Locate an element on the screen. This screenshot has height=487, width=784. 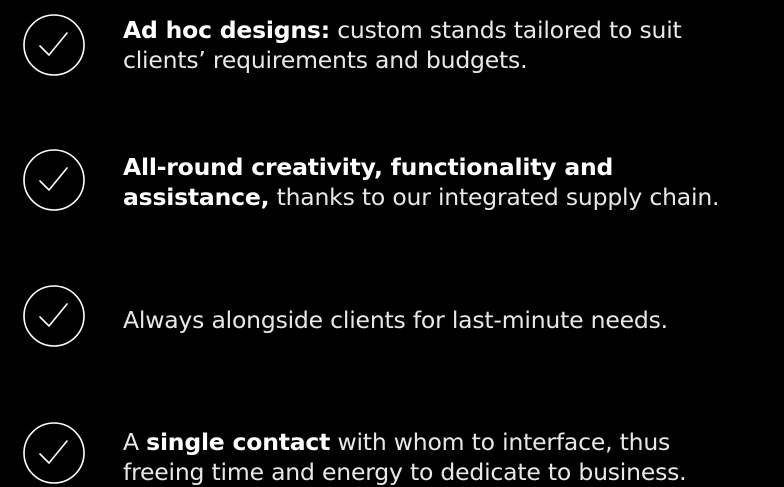
feature-highlight-line1: All-round creativity, functionality and is located at coordinates (368, 167).